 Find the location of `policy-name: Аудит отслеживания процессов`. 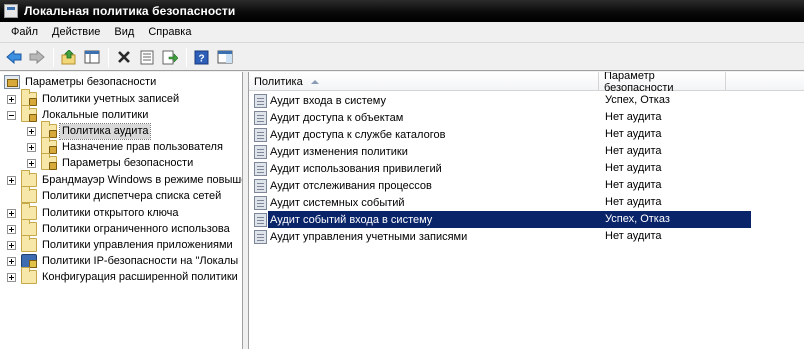

policy-name: Аудит отслеживания процессов is located at coordinates (351, 185).